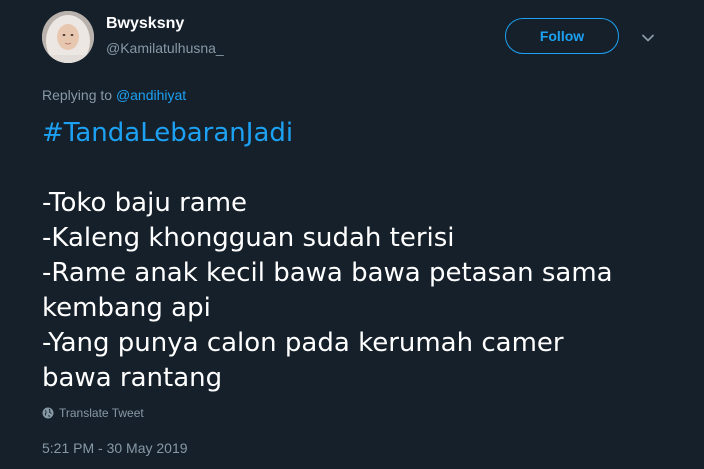 The height and width of the screenshot is (469, 704). I want to click on more-options-button, so click(648, 38).